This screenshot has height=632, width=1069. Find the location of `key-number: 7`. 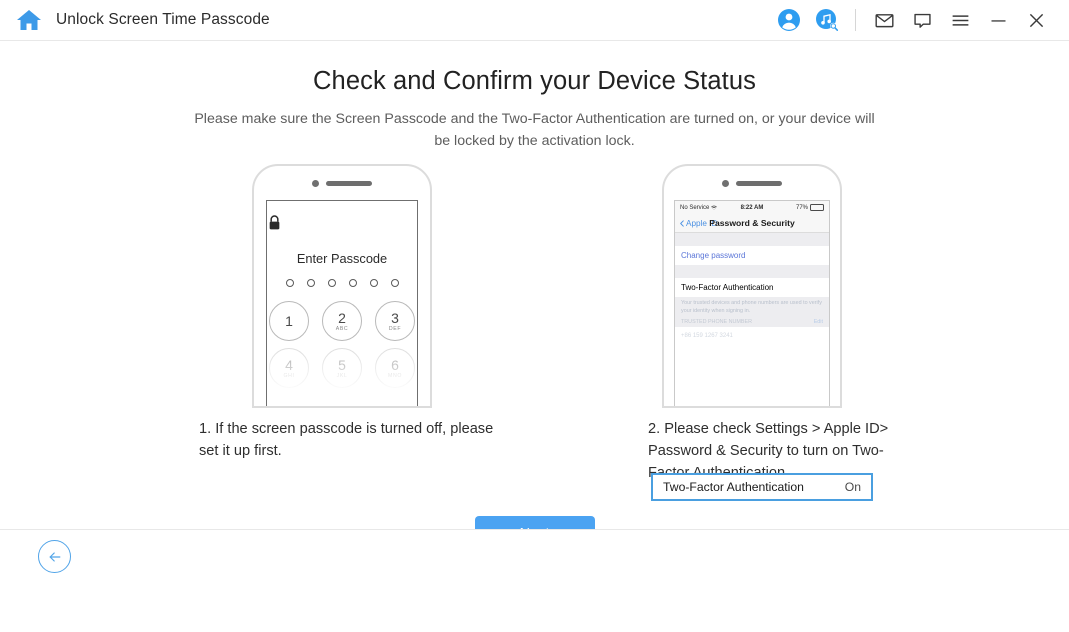

key-number: 7 is located at coordinates (289, 406).